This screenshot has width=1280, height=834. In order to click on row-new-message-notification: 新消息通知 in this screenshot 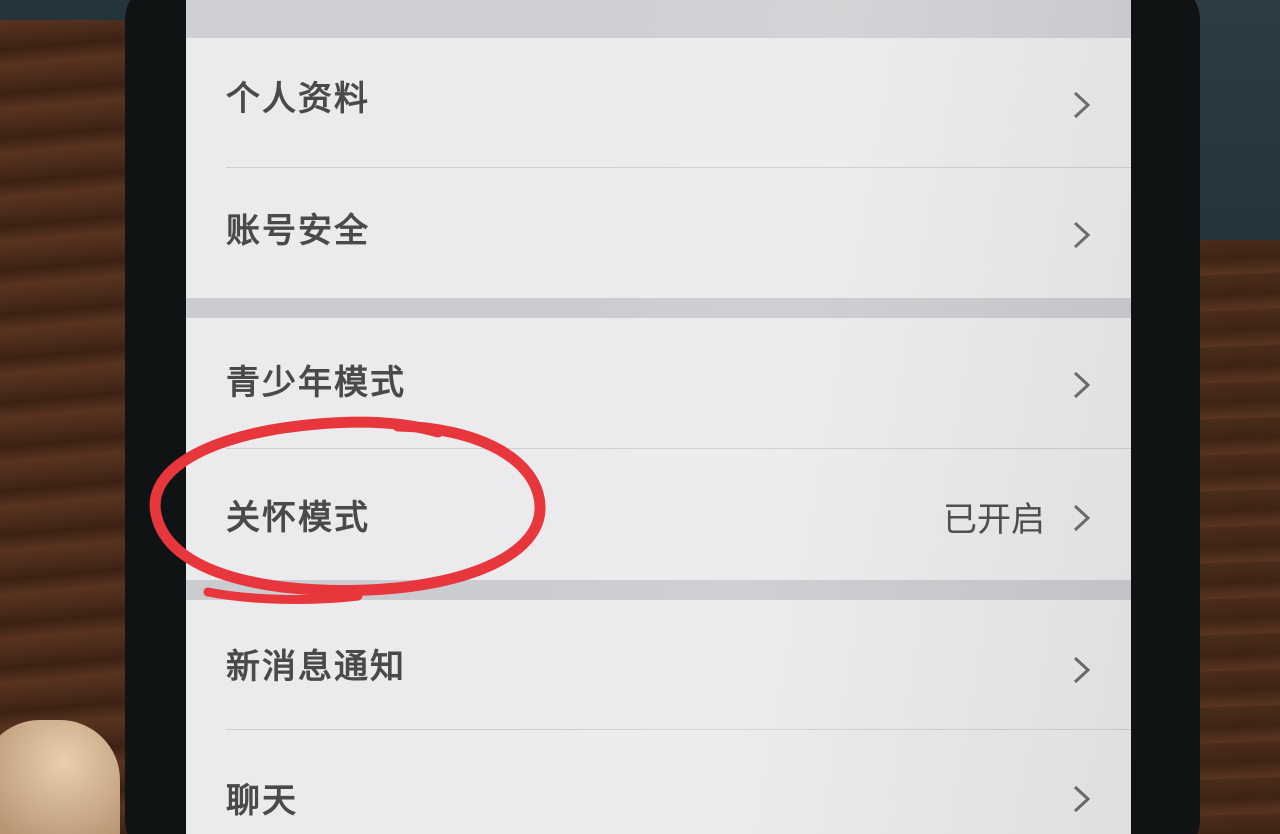, I will do `click(658, 665)`.